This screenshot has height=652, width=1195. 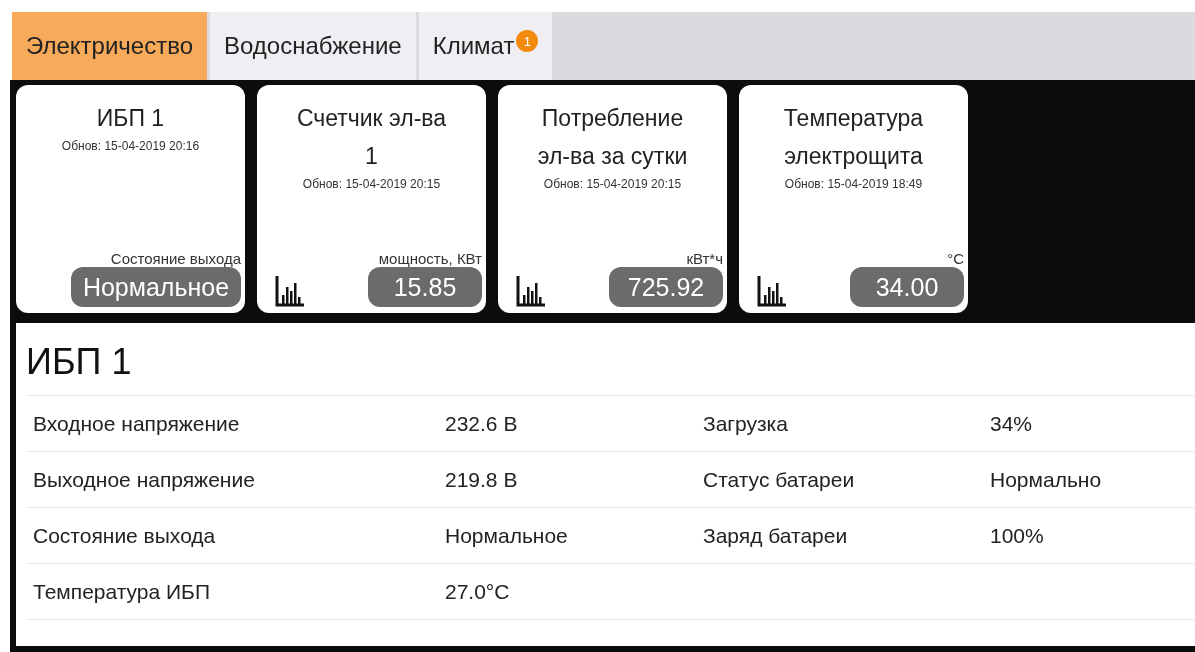 What do you see at coordinates (130, 199) in the screenshot?
I see `widget-card: ИБП 1 Обнов: 15-04-2019 20:16 Состояние выхода Нормальное` at bounding box center [130, 199].